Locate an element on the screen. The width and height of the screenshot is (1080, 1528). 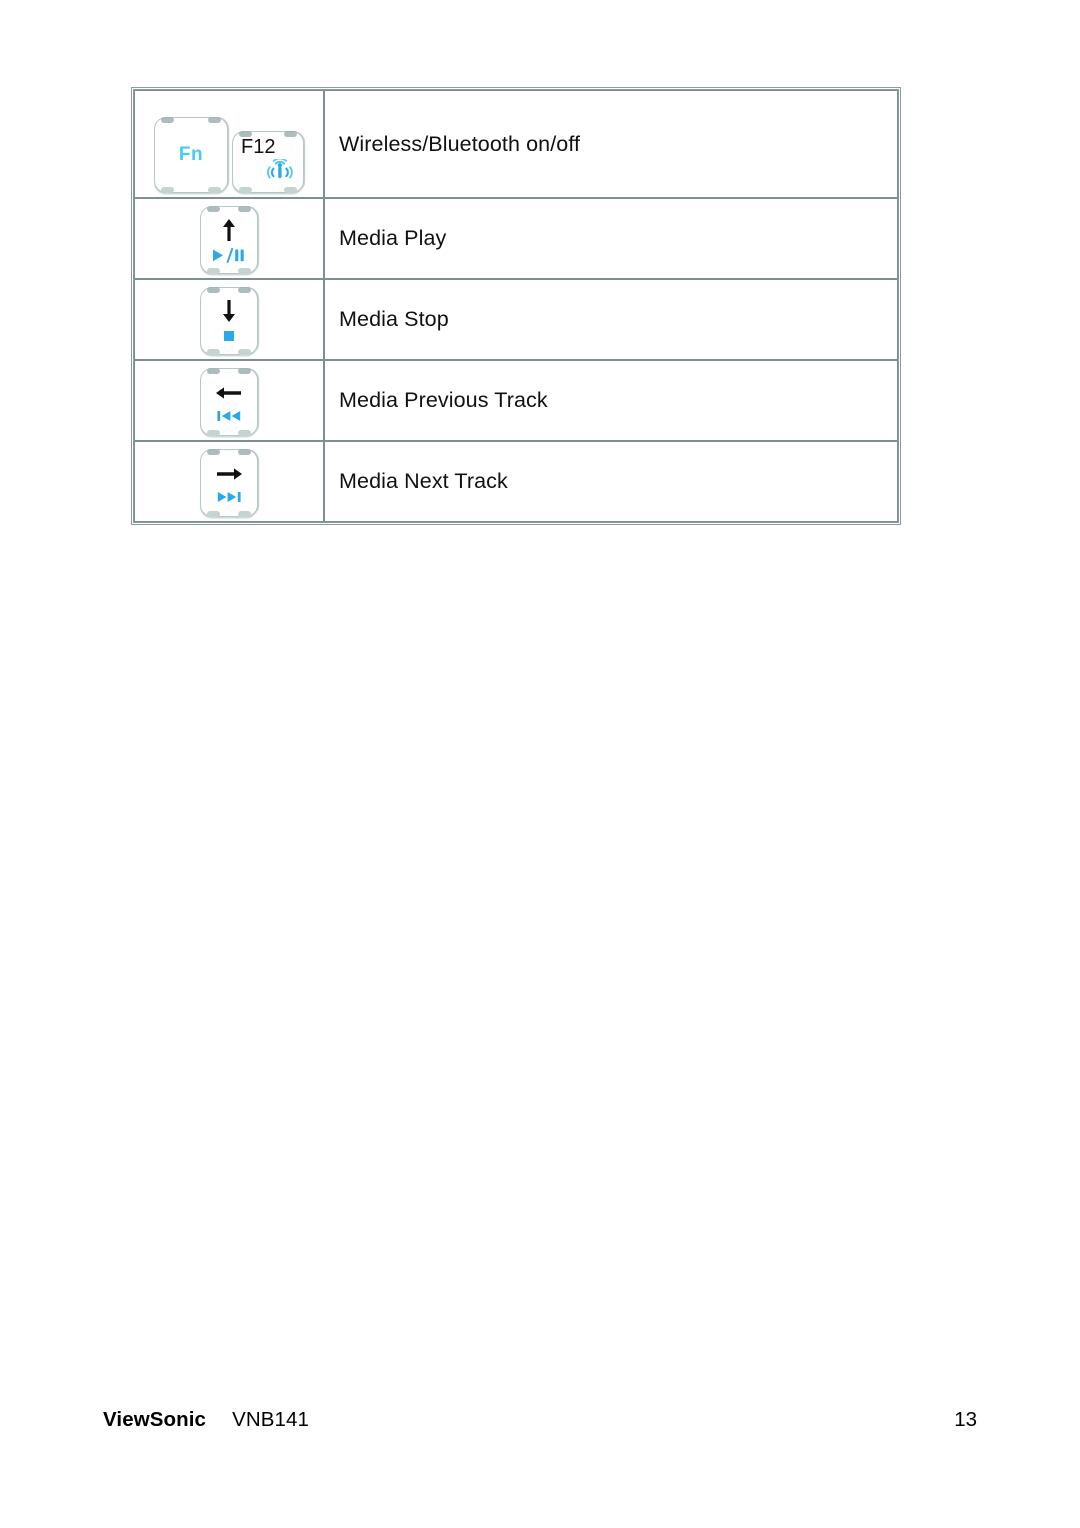
f12-key: F12 is located at coordinates (268, 162).